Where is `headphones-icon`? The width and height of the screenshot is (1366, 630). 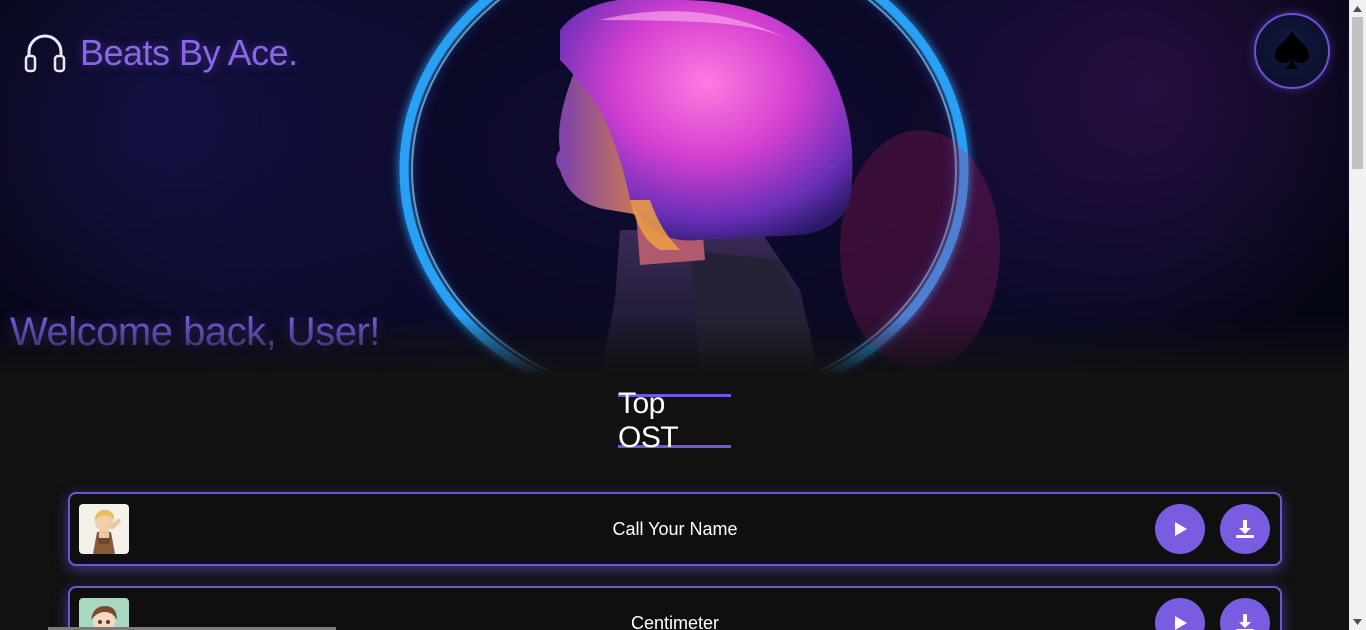
headphones-icon is located at coordinates (45, 53).